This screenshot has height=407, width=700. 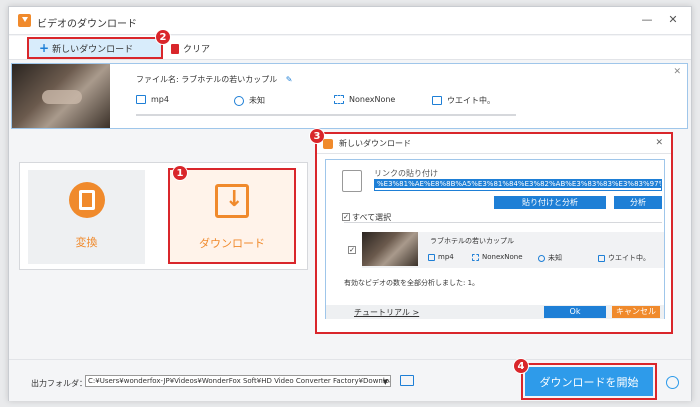 I want to click on close-button: ✕, so click(x=673, y=19).